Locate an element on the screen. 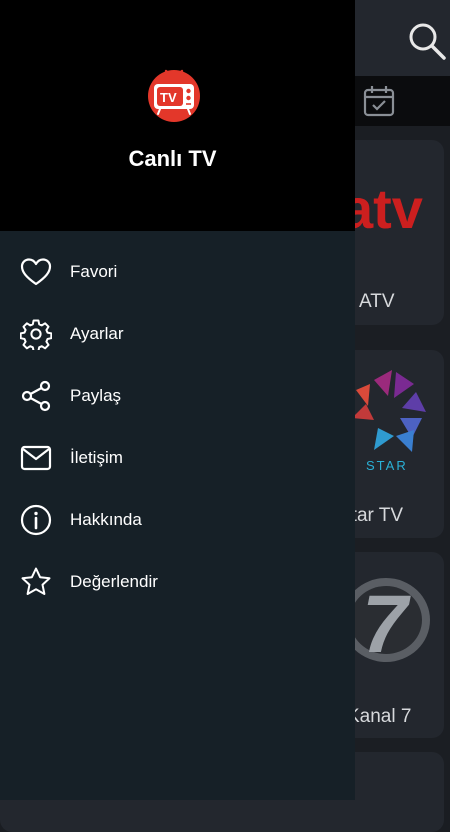 Image resolution: width=450 pixels, height=832 pixels. menu-item-paylas: Paylaş is located at coordinates (177, 396).